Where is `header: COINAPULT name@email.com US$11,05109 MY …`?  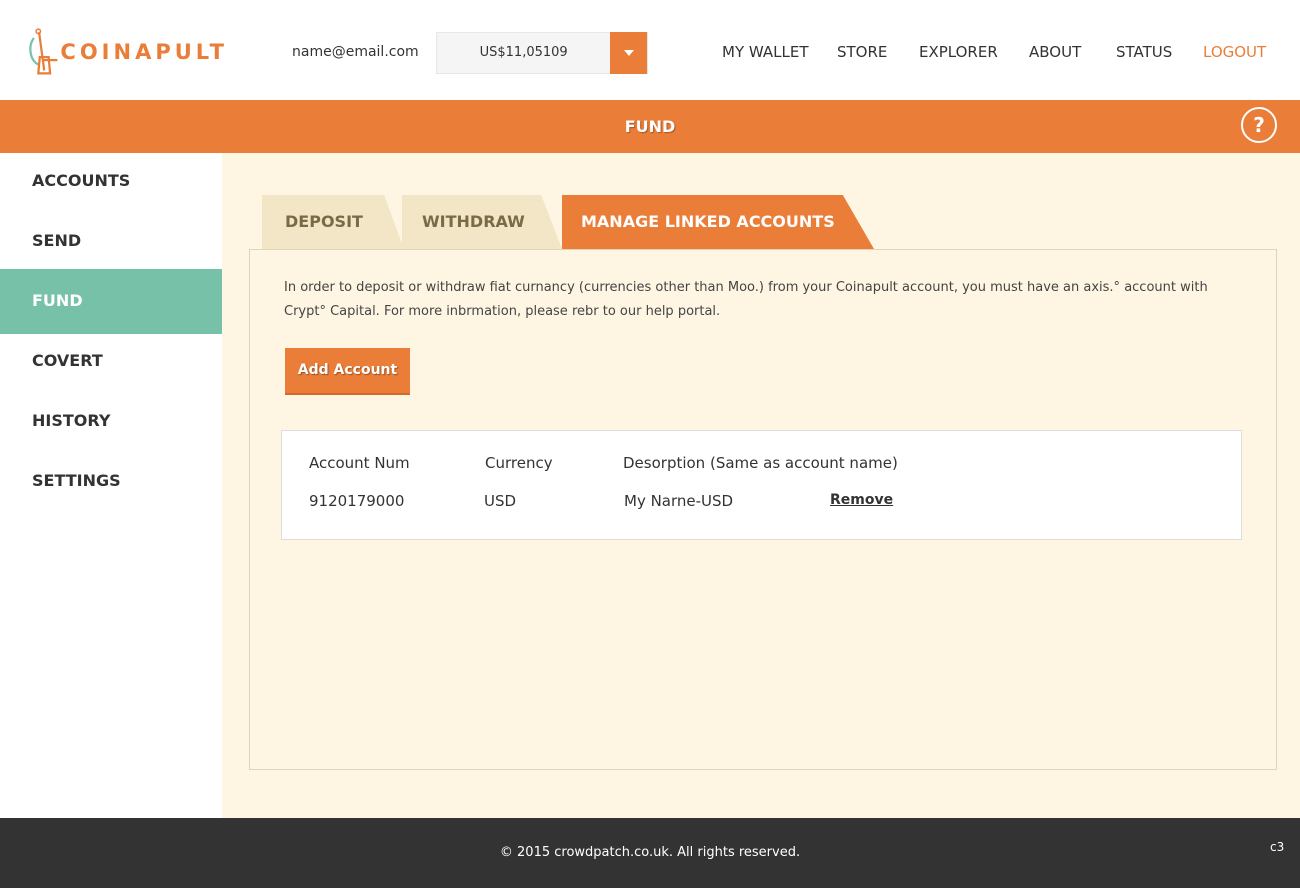
header: COINAPULT name@email.com US$11,05109 MY … is located at coordinates (650, 50).